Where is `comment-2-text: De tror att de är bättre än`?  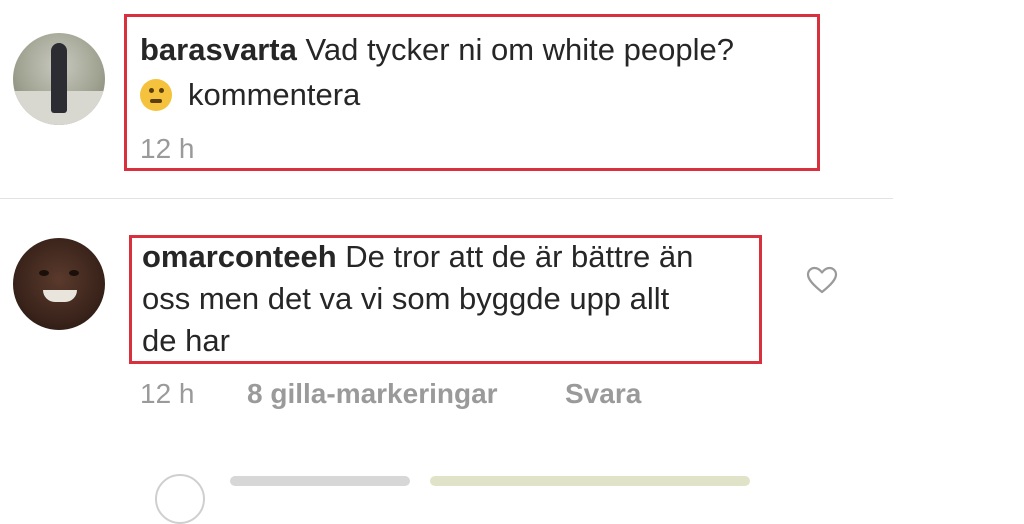 comment-2-text: De tror att de är bättre än is located at coordinates (519, 256).